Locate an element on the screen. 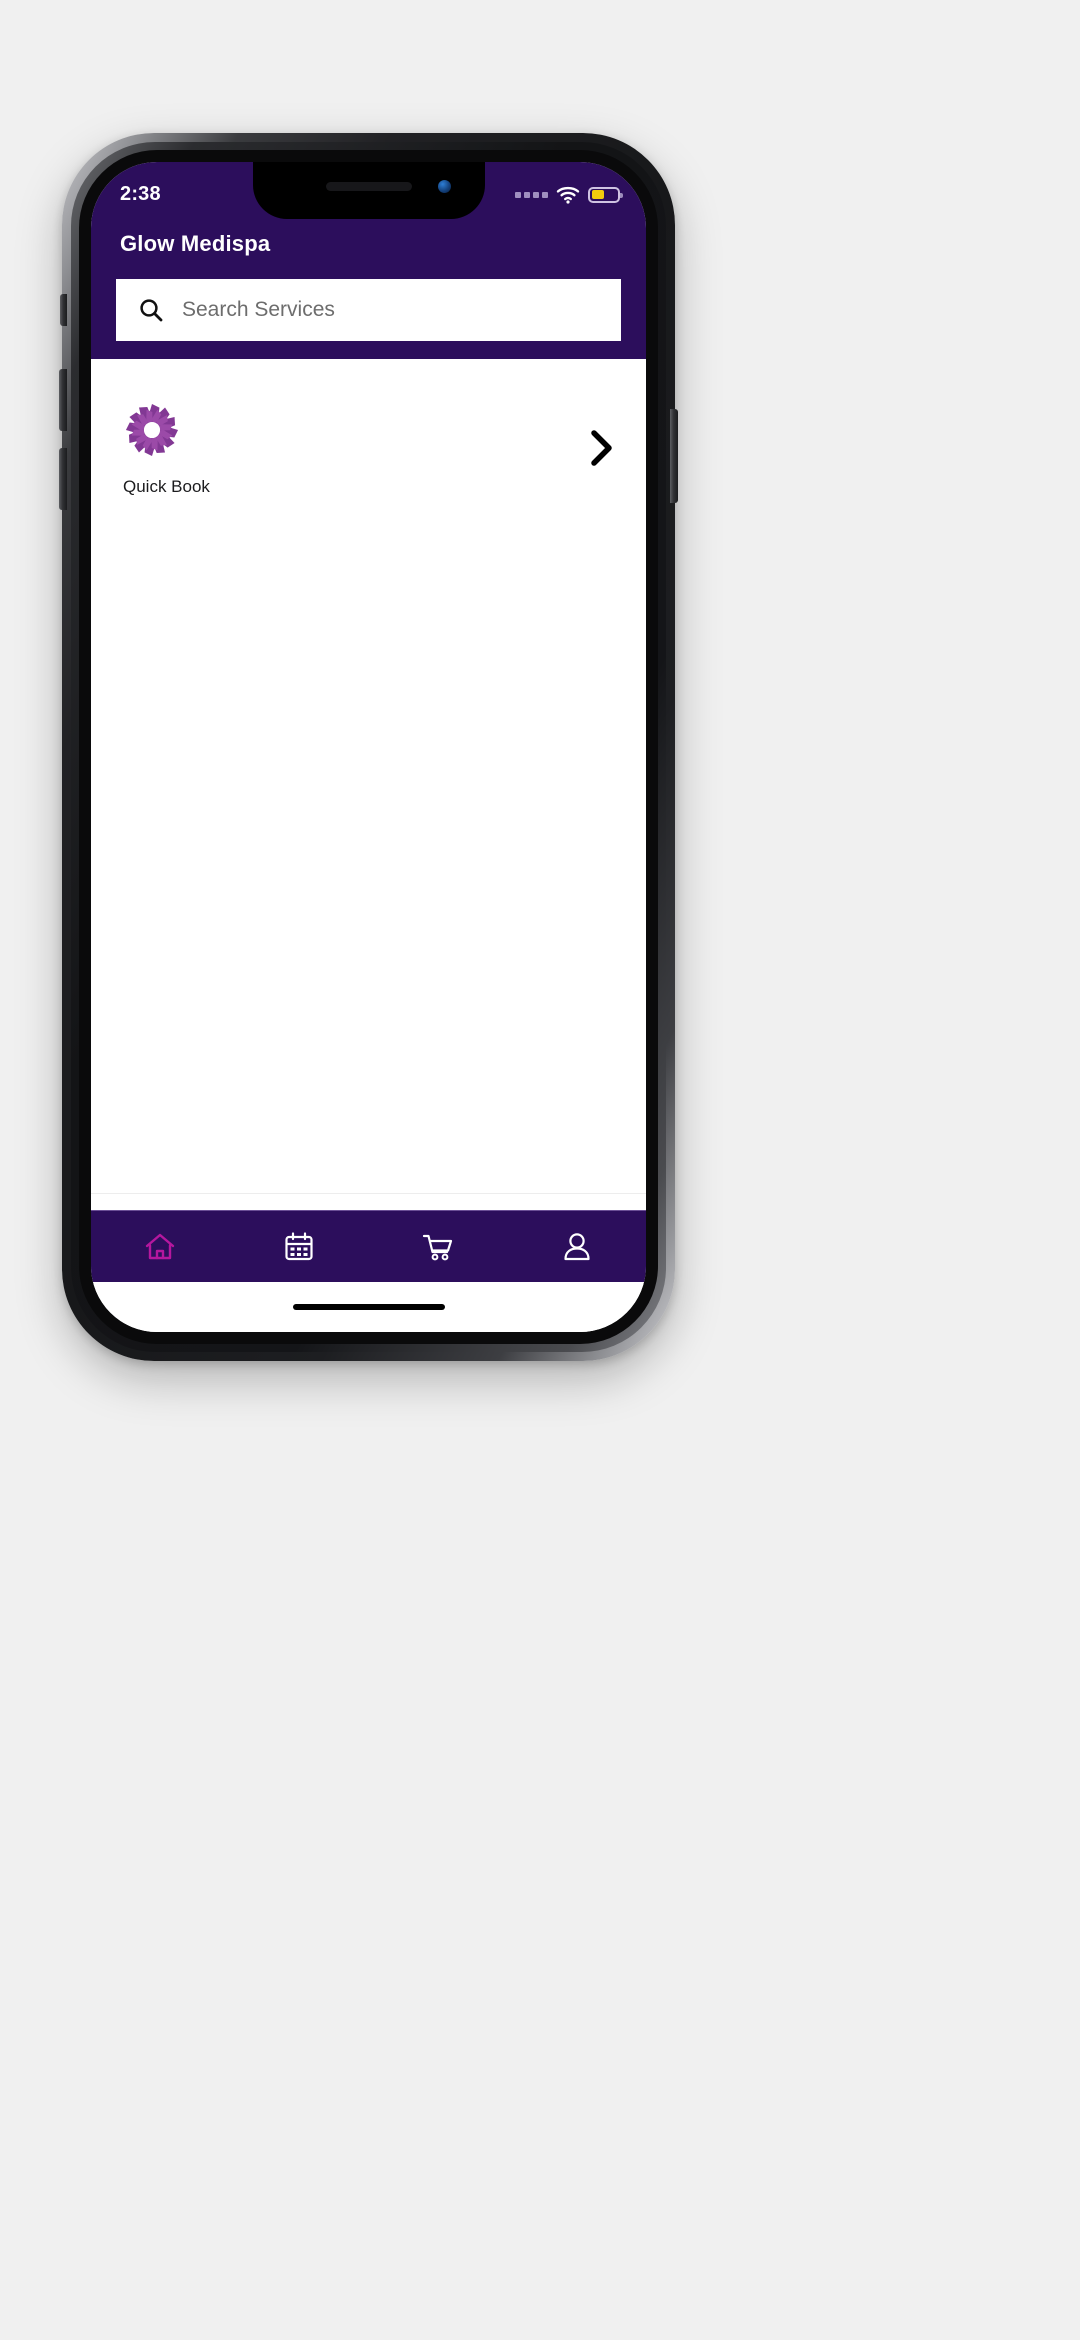  volume-down-button is located at coordinates (63, 479).